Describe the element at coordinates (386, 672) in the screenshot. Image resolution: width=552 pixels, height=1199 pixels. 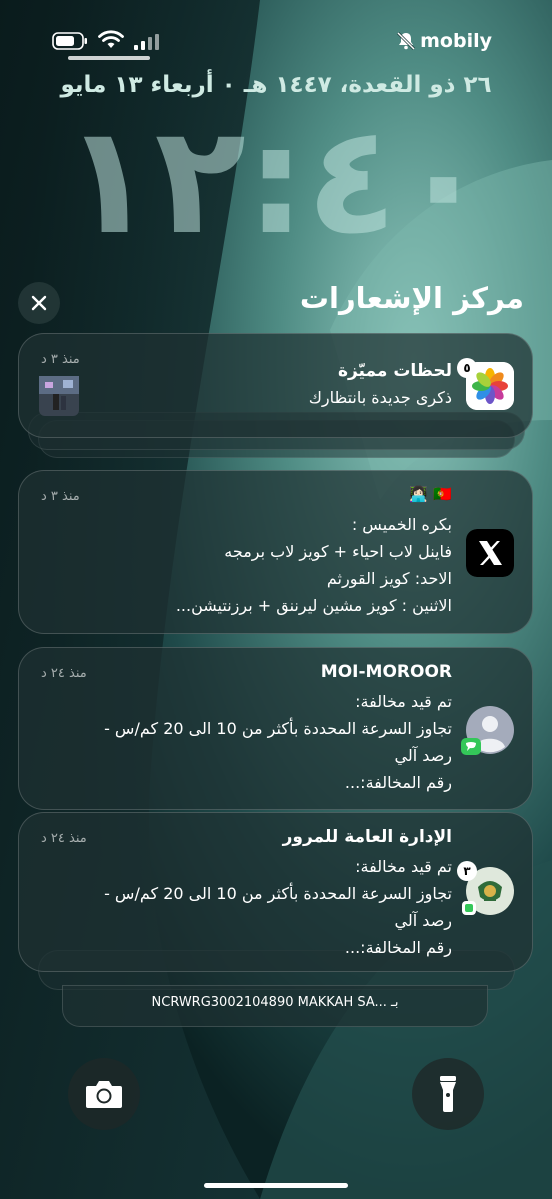
I see `notification-title: MOI-MOROOR` at that location.